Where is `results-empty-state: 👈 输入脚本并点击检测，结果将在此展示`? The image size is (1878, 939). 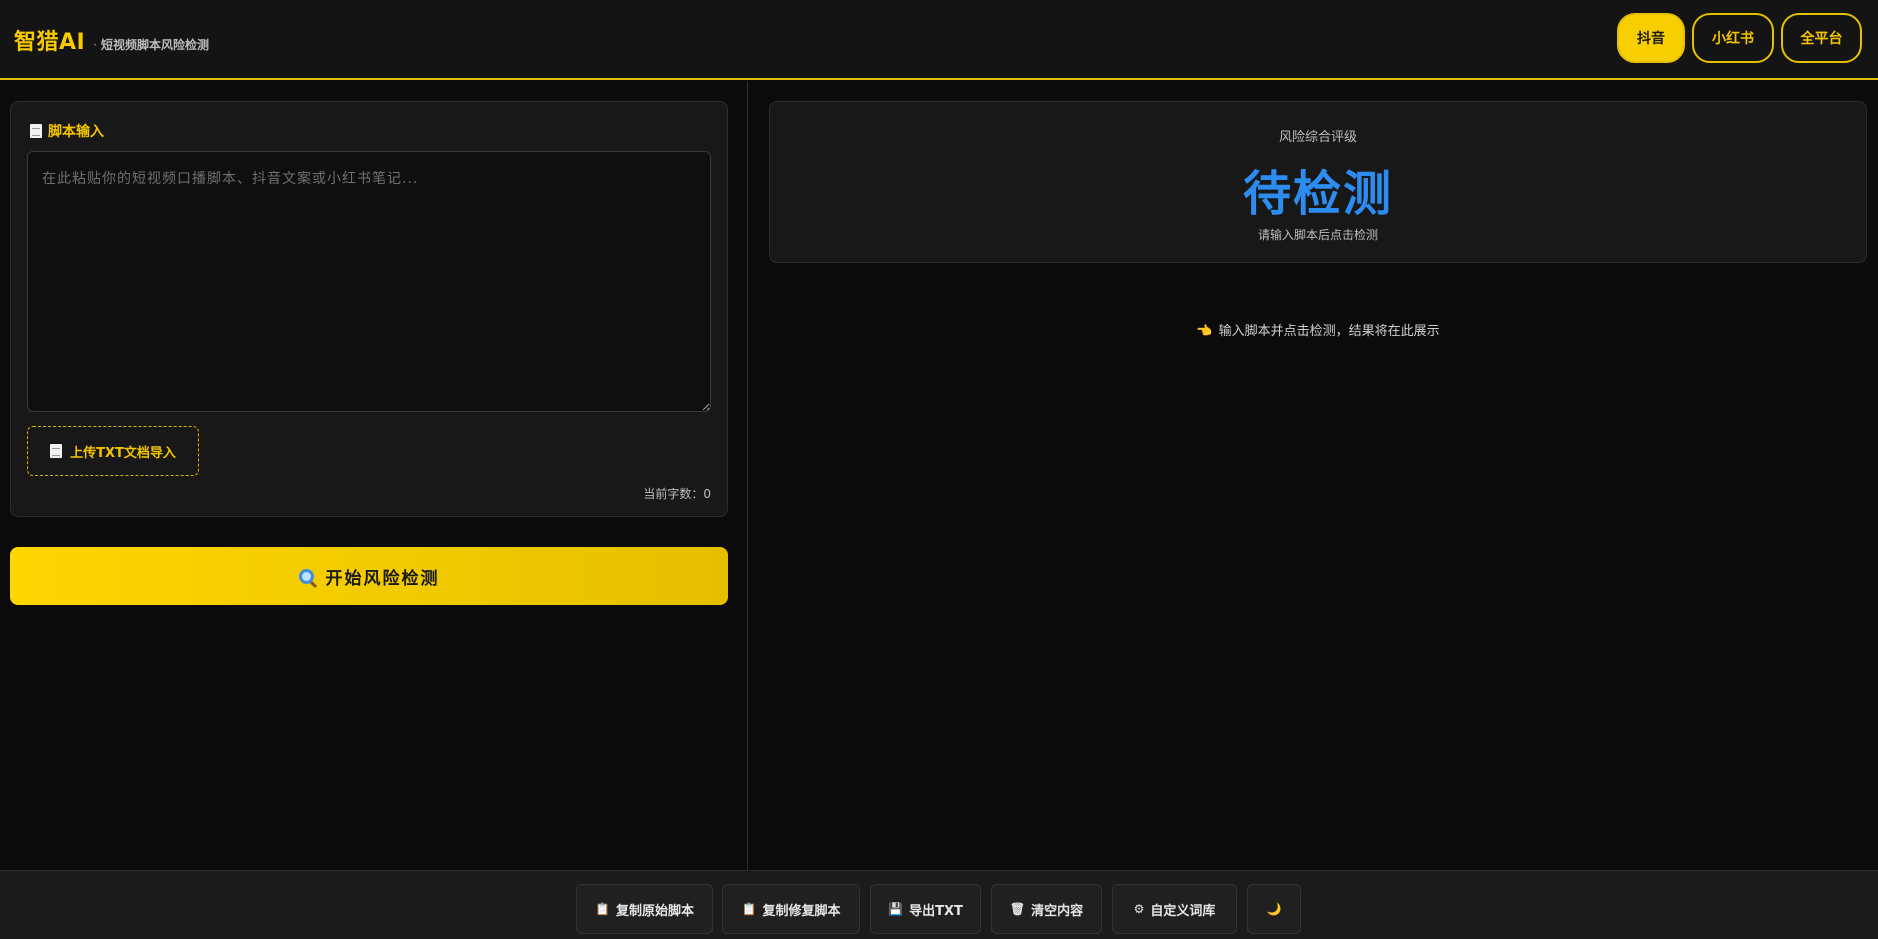 results-empty-state: 👈 输入脚本并点击检测，结果将在此展示 is located at coordinates (1318, 329).